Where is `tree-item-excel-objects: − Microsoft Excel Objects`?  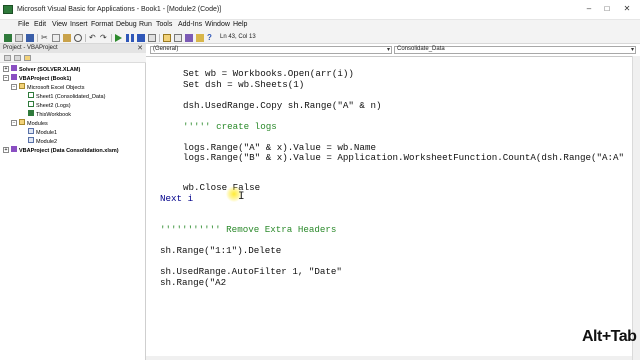 tree-item-excel-objects: − Microsoft Excel Objects is located at coordinates (47, 87).